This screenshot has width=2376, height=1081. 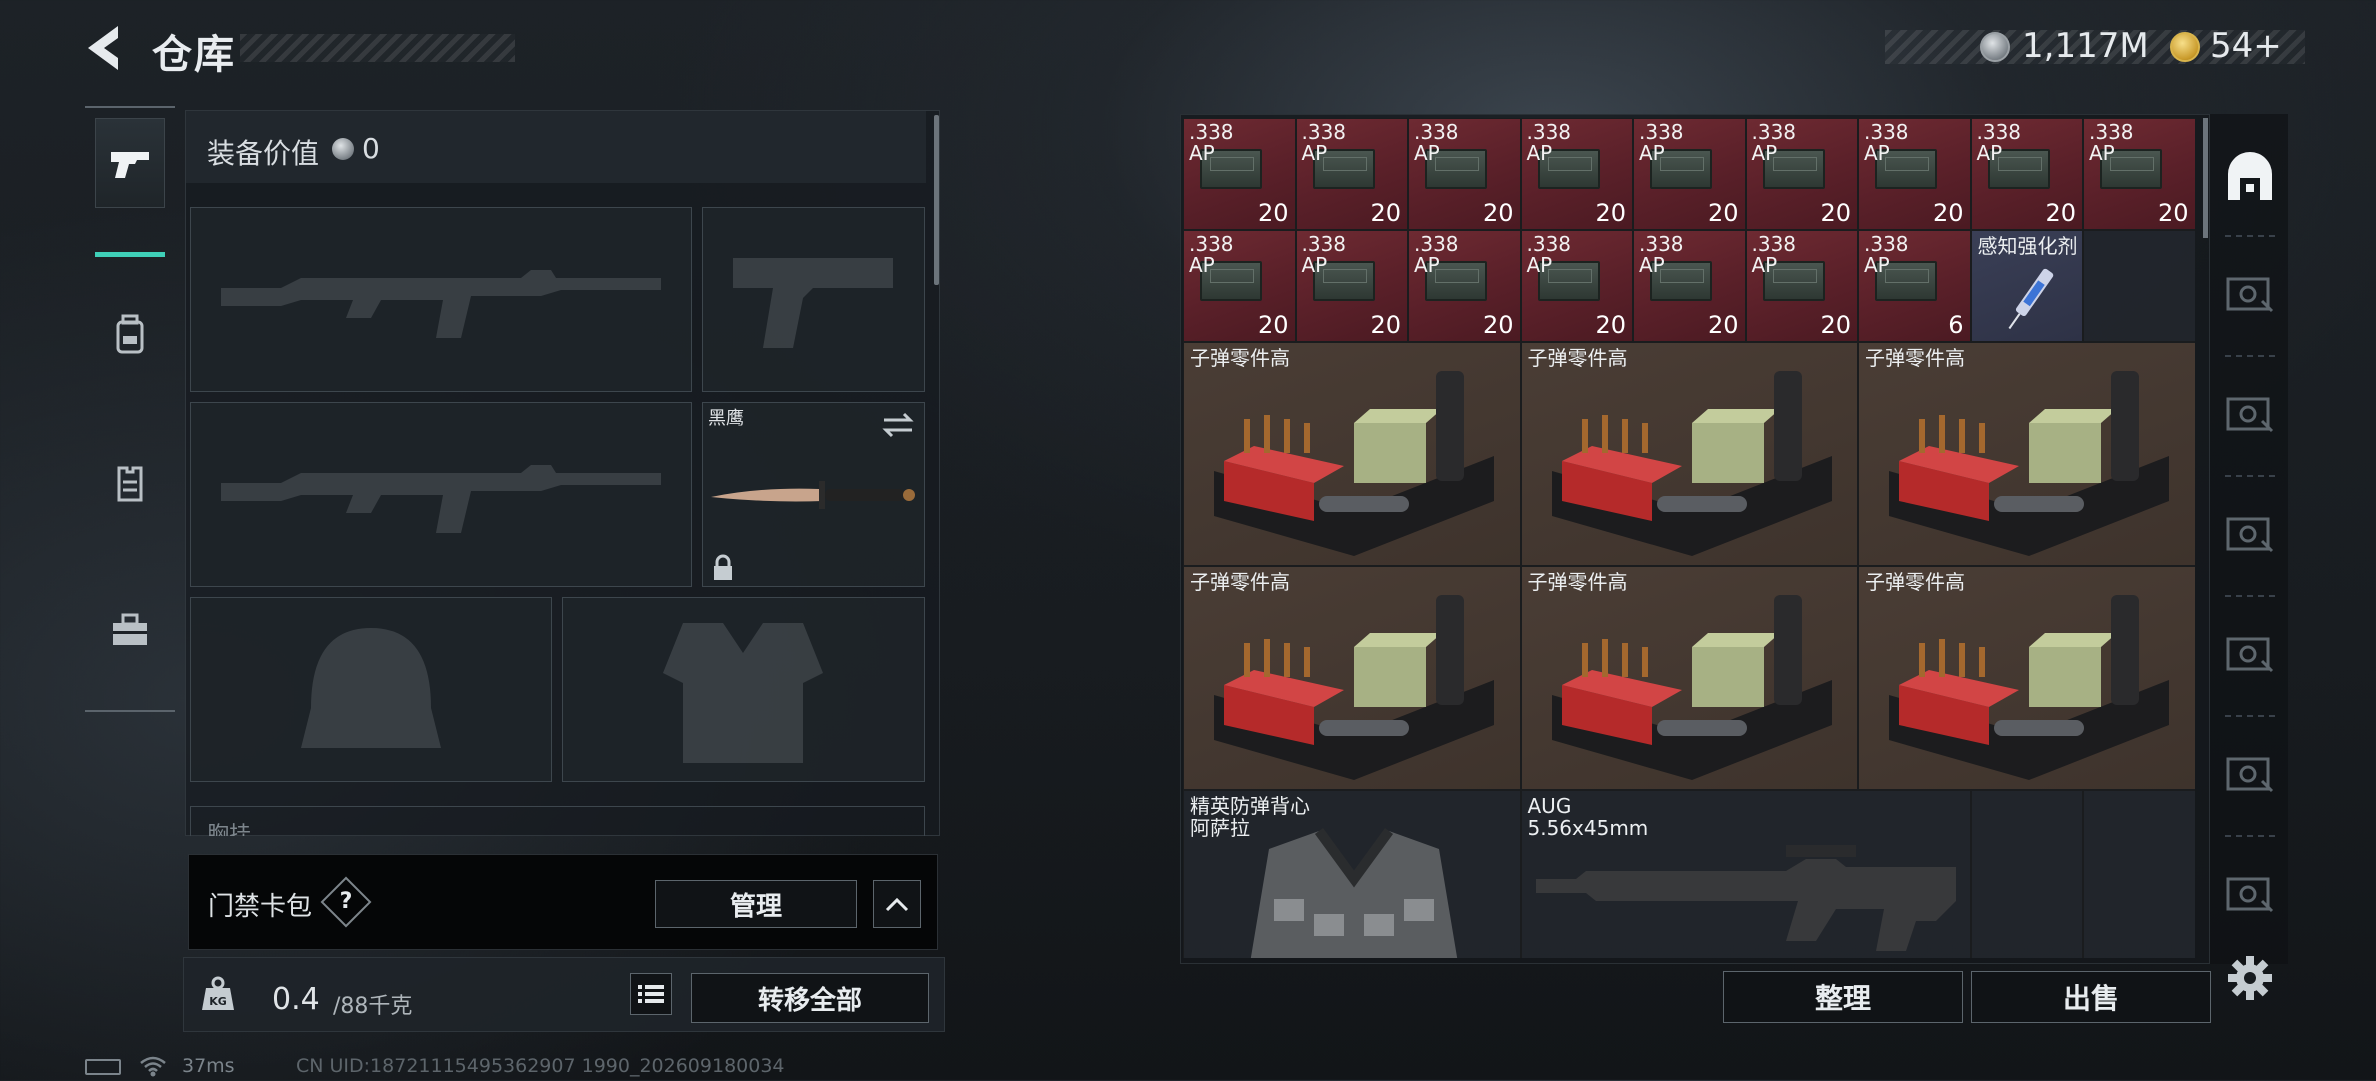 I want to click on transfer-all-button: 转移全部, so click(x=810, y=998).